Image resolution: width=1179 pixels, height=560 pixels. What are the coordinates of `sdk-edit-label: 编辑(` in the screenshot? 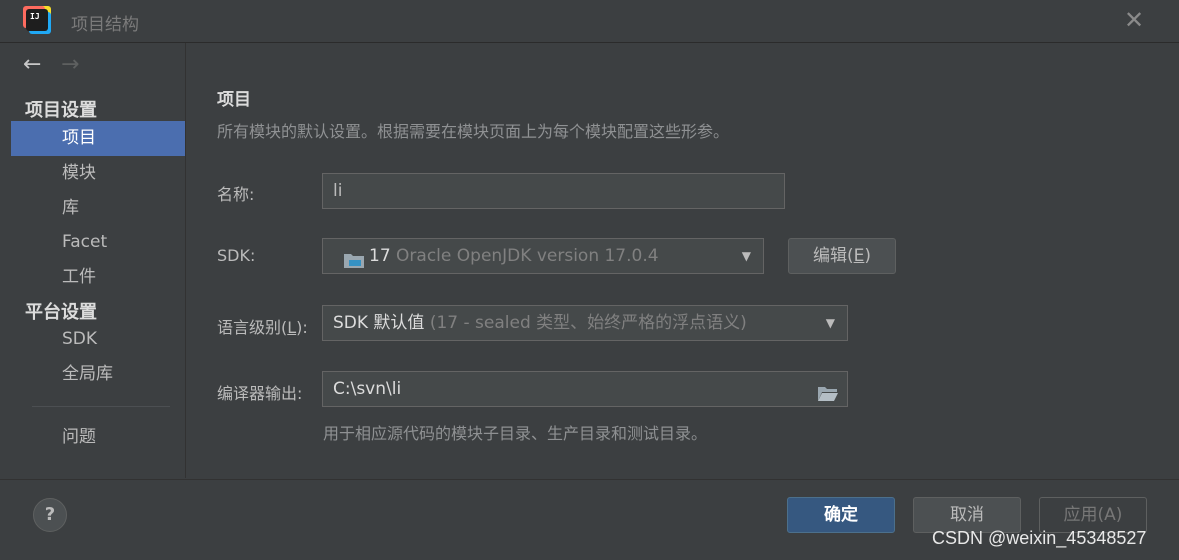 It's located at (833, 256).